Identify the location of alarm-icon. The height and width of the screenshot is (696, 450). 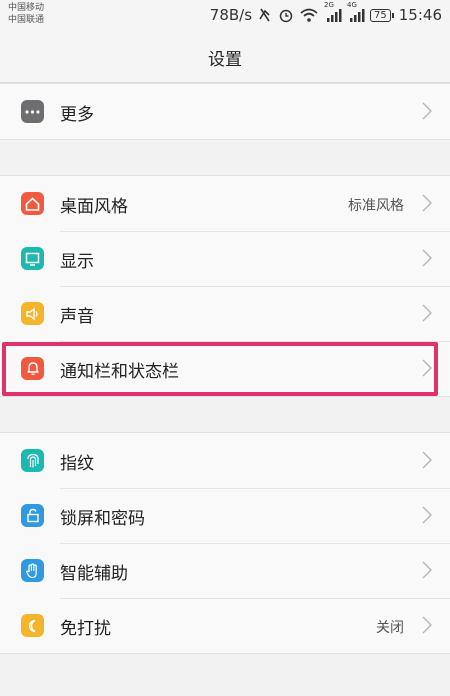
(286, 15).